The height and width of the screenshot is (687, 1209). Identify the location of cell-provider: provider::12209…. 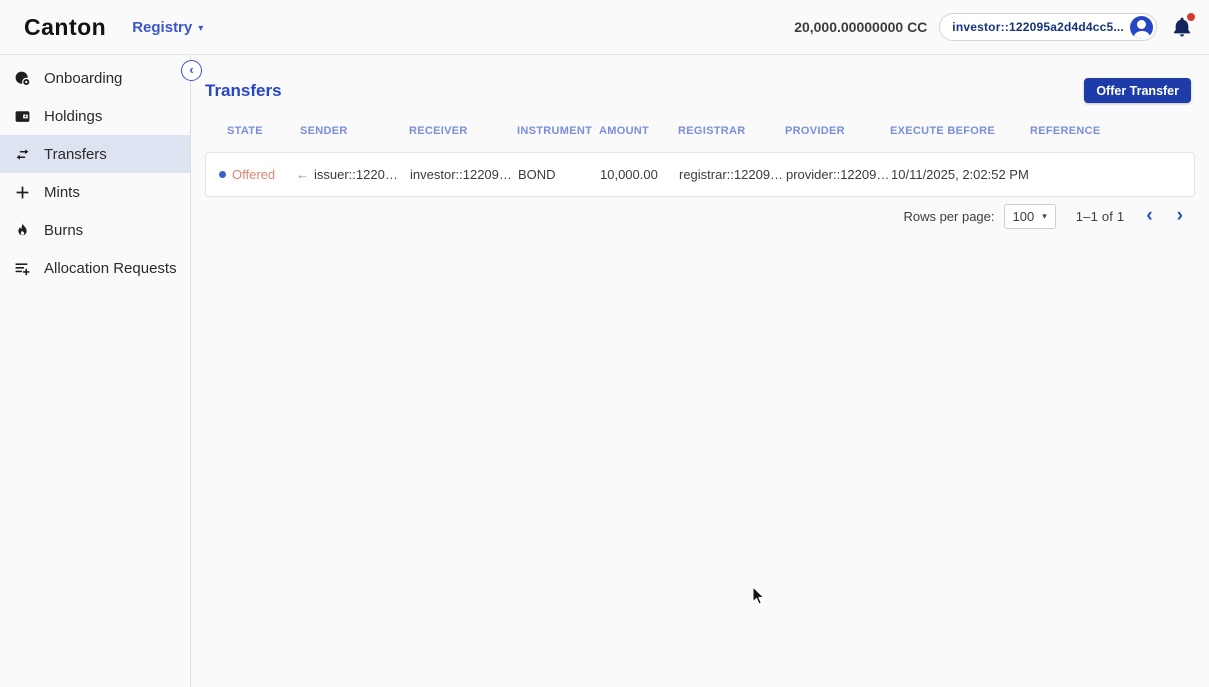
(838, 174).